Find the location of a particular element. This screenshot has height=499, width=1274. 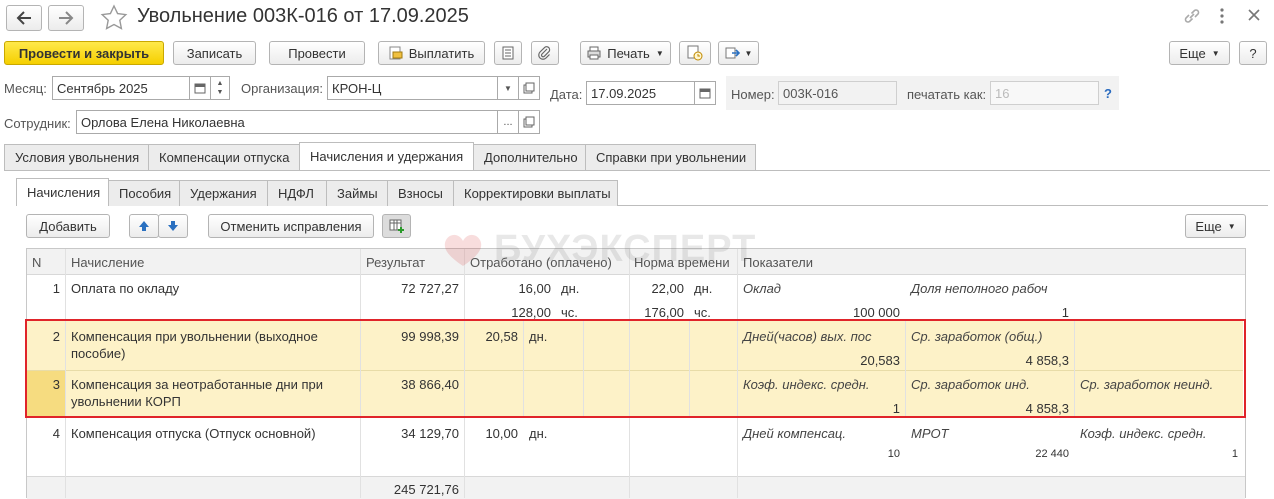

report-icon is located at coordinates (508, 53).